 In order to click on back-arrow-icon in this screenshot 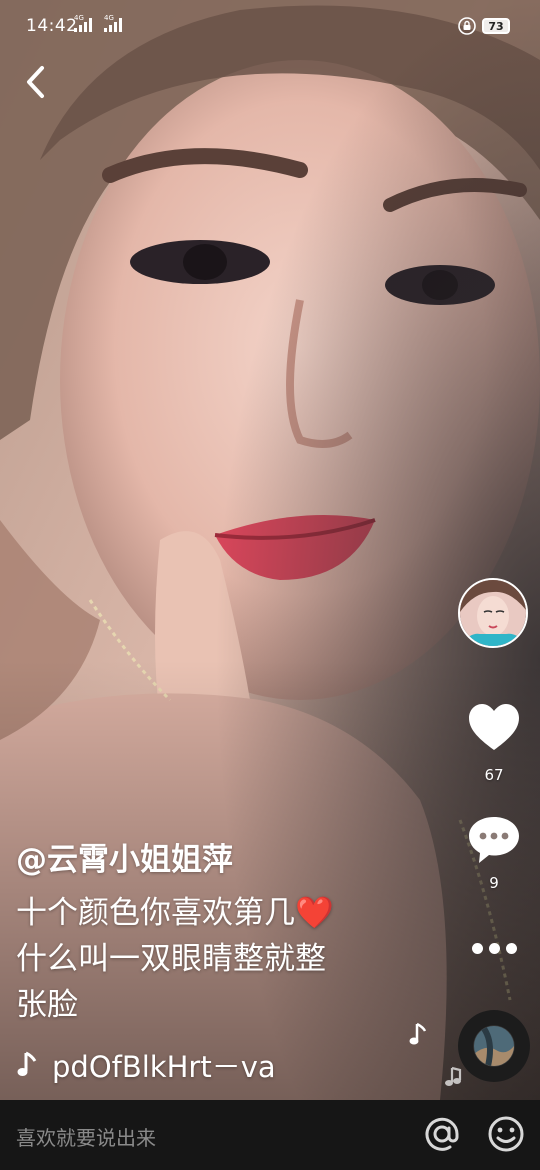, I will do `click(36, 82)`.